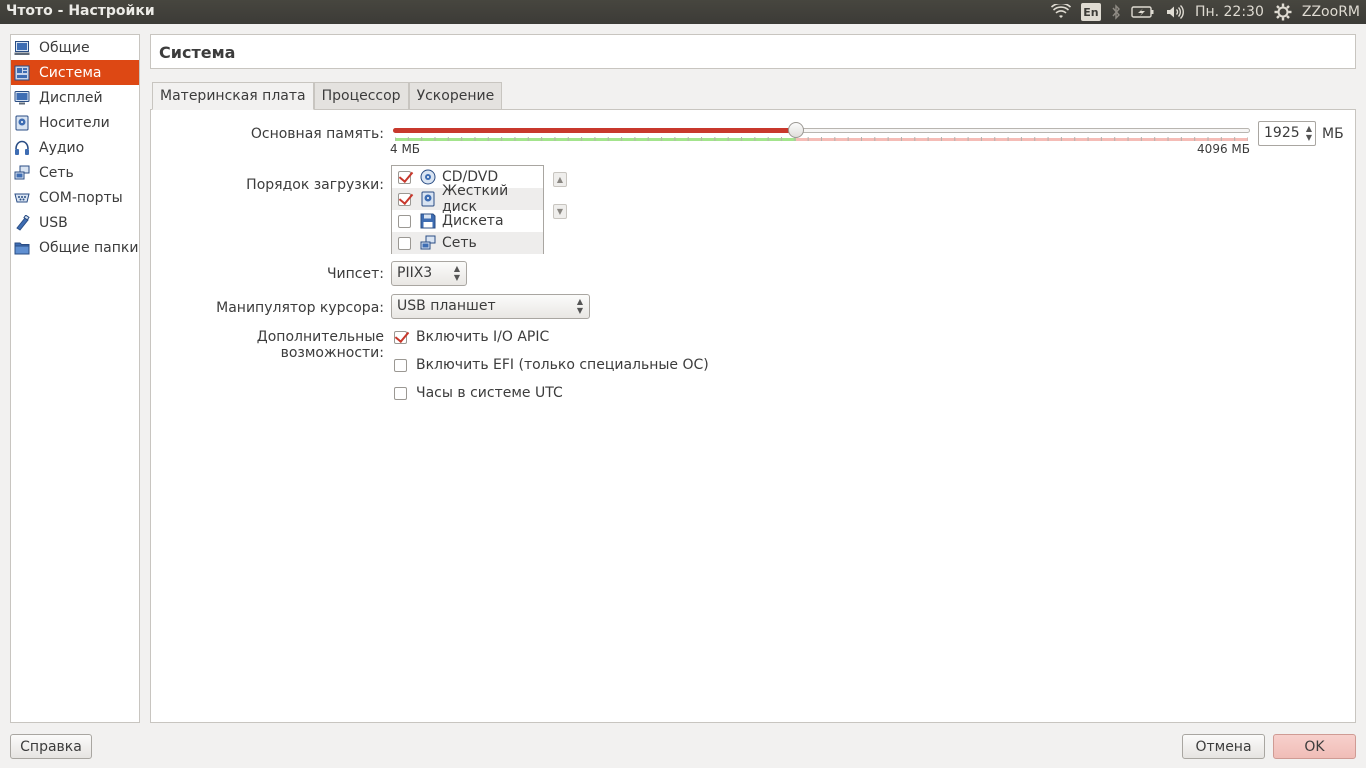 This screenshot has height=768, width=1366. What do you see at coordinates (428, 177) in the screenshot?
I see `cd-dvd-icon` at bounding box center [428, 177].